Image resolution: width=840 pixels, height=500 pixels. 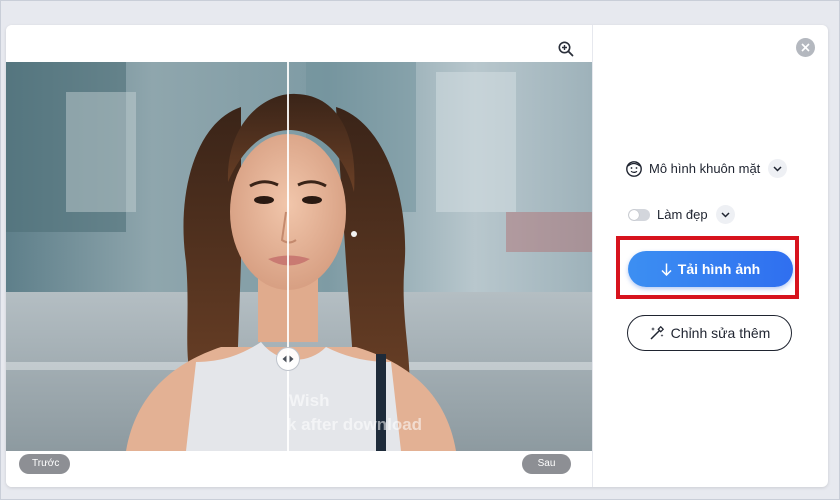 I want to click on after-label: Sau đó, so click(x=546, y=470).